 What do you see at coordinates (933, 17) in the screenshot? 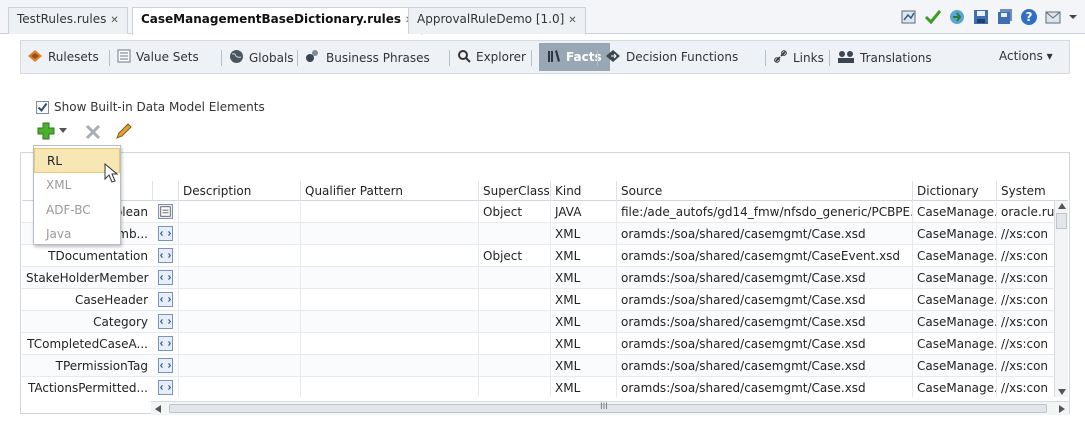
I see `check-icon` at bounding box center [933, 17].